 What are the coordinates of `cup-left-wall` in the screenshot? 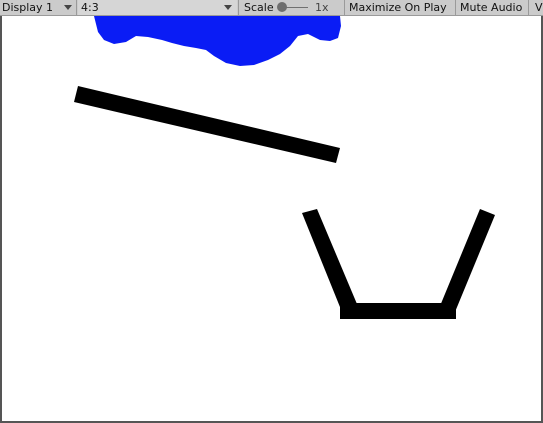 It's located at (329, 260).